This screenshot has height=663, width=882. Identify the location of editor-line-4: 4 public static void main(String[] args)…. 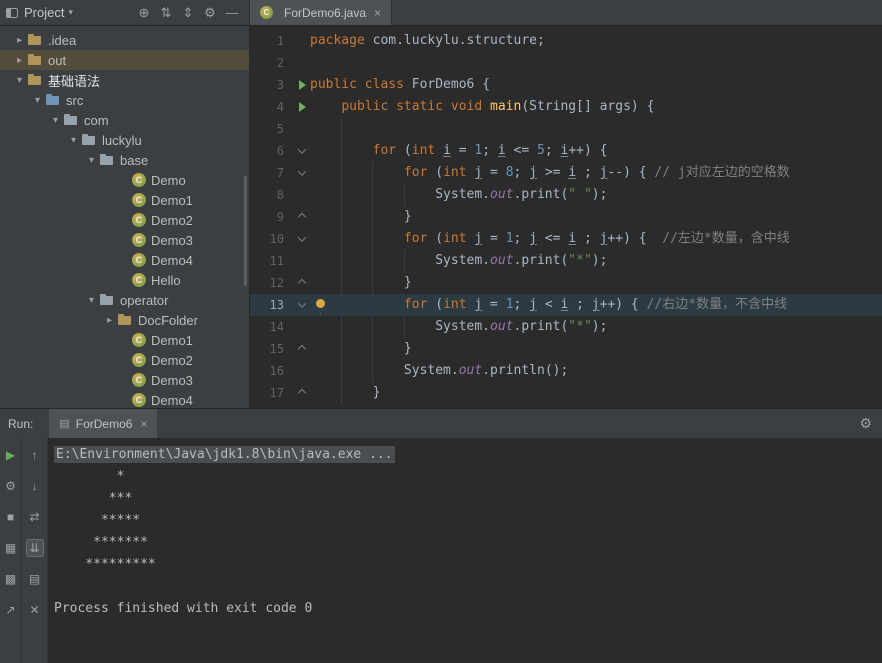
(566, 107).